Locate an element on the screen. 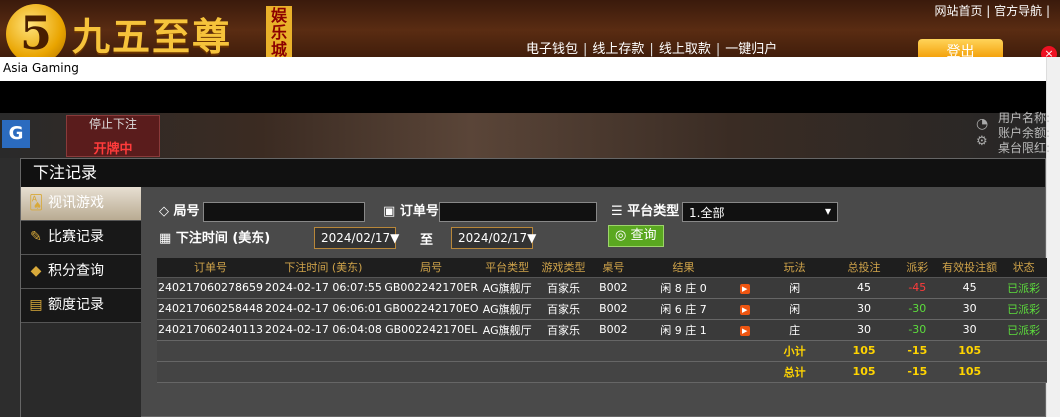 This screenshot has height=417, width=1060. gear-icon: ⚙ is located at coordinates (982, 141).